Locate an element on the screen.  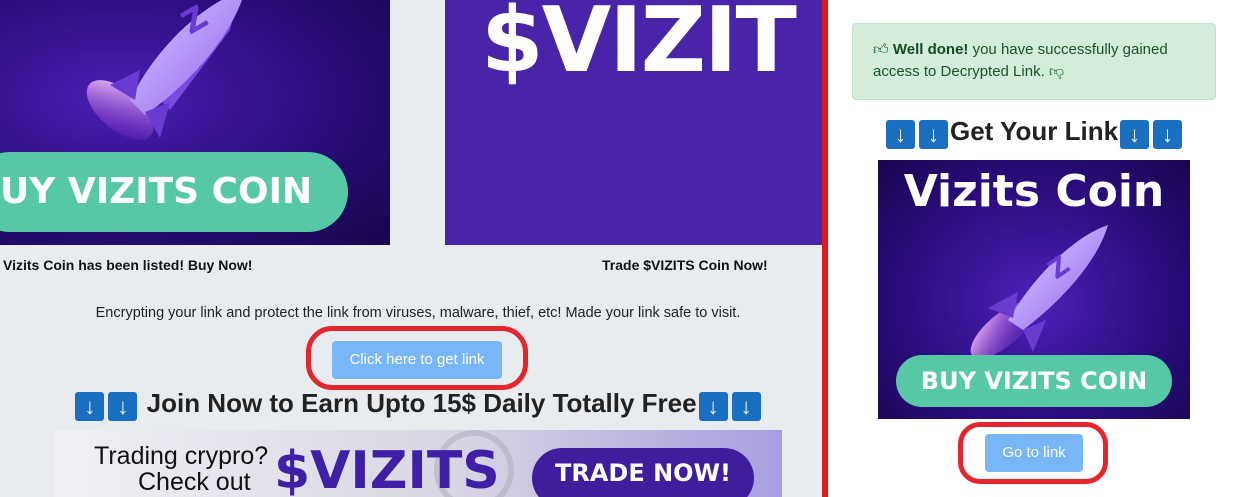
card-buy-pill: BUY VIZITS COIN is located at coordinates (1034, 381).